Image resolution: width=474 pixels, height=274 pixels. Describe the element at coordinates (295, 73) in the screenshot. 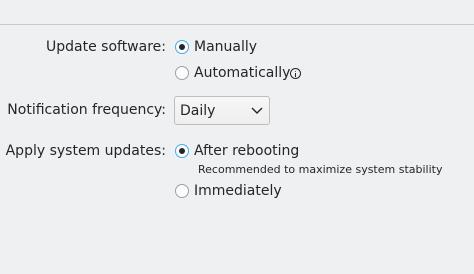

I see `info-icon` at that location.